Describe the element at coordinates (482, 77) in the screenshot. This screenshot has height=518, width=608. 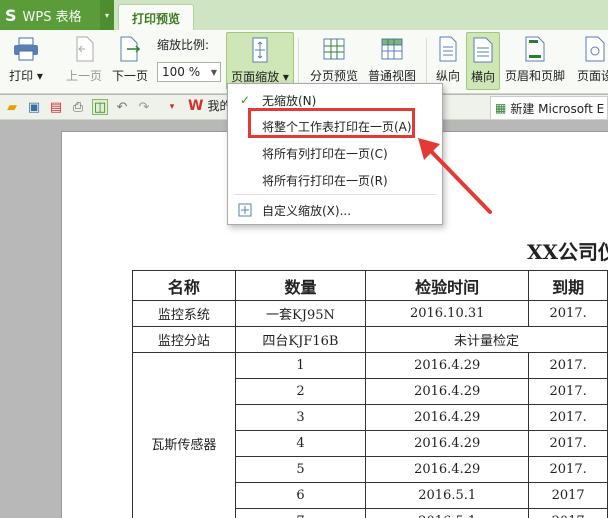
I see `landscape-label: 横向` at that location.